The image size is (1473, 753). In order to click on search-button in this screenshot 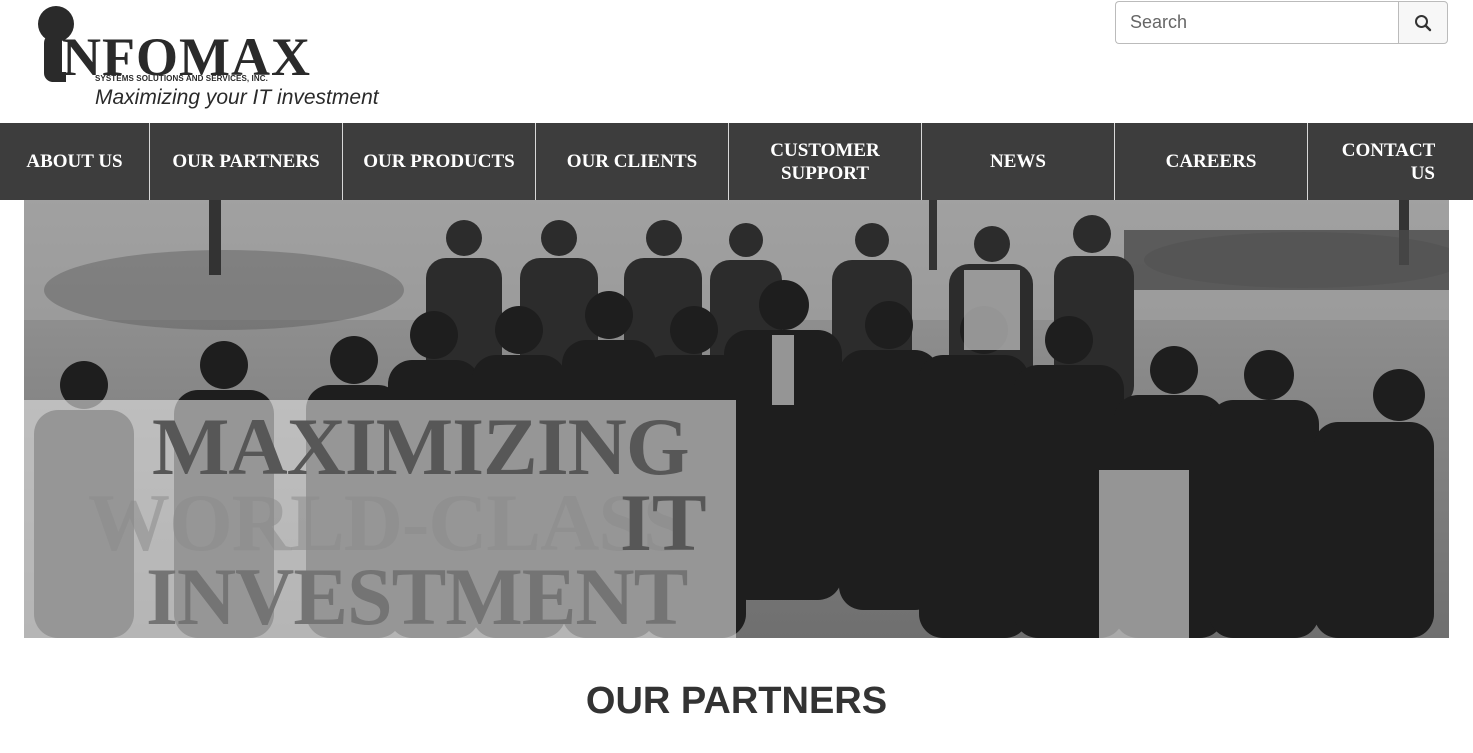, I will do `click(1423, 22)`.